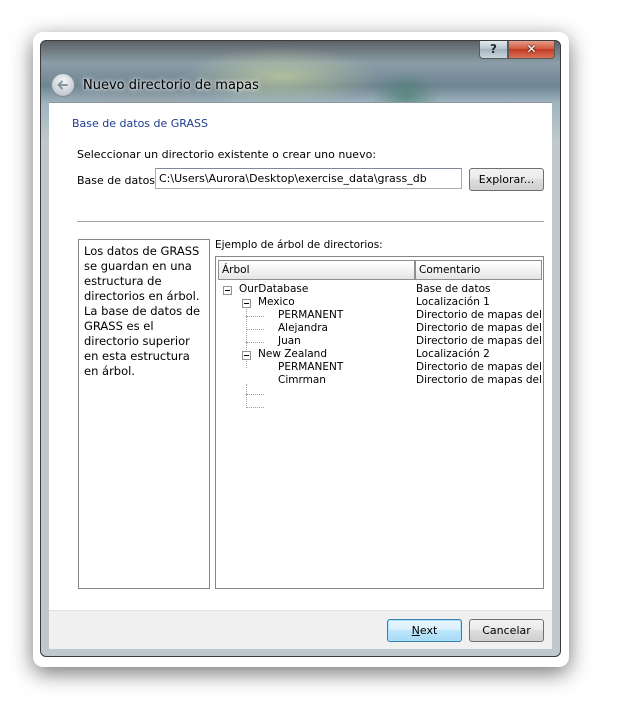 This screenshot has height=717, width=622. I want to click on tree-caption: Ejemplo de árbol de directorios:, so click(299, 245).